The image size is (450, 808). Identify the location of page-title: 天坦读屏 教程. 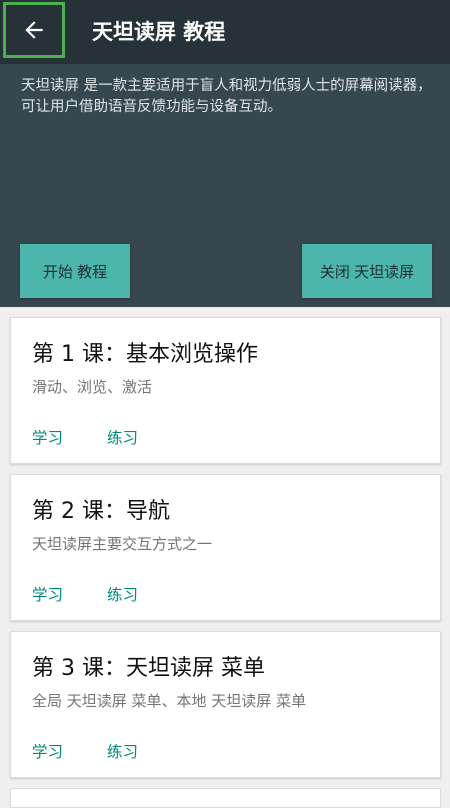
(159, 32).